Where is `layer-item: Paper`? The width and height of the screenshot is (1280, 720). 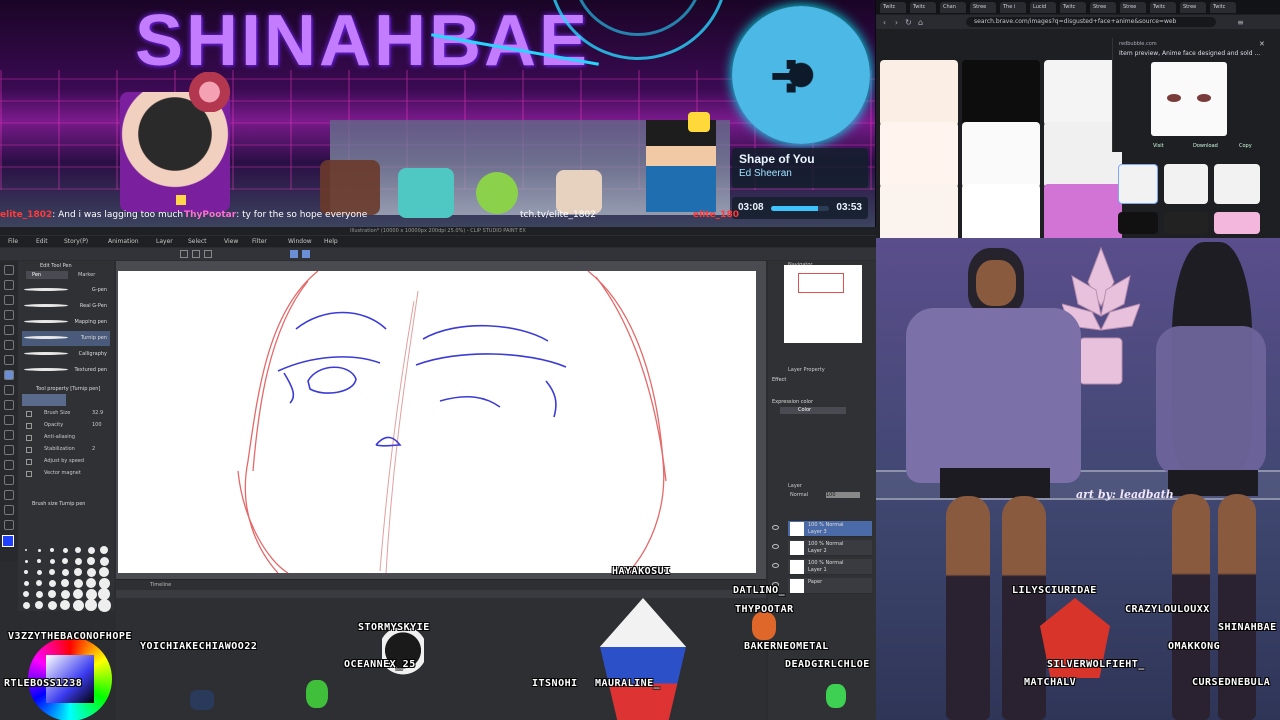
layer-item: Paper is located at coordinates (830, 586).